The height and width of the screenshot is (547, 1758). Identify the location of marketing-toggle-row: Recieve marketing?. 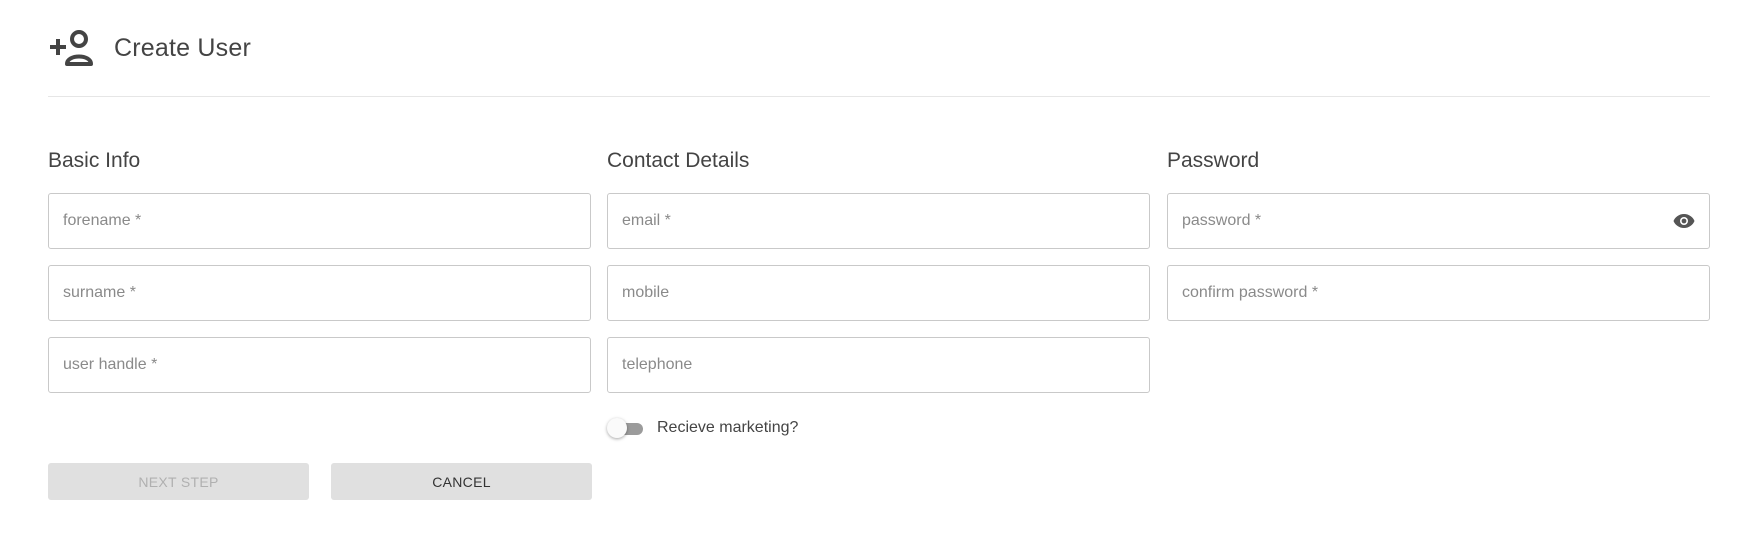
(702, 428).